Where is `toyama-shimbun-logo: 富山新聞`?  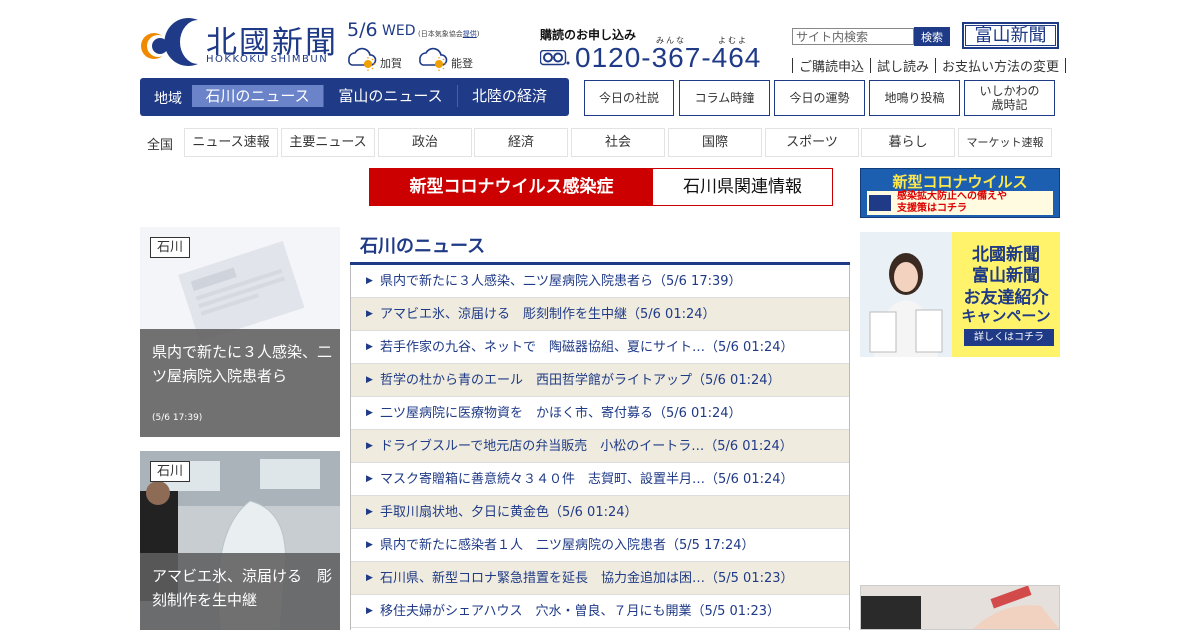
toyama-shimbun-logo: 富山新聞 is located at coordinates (1010, 35).